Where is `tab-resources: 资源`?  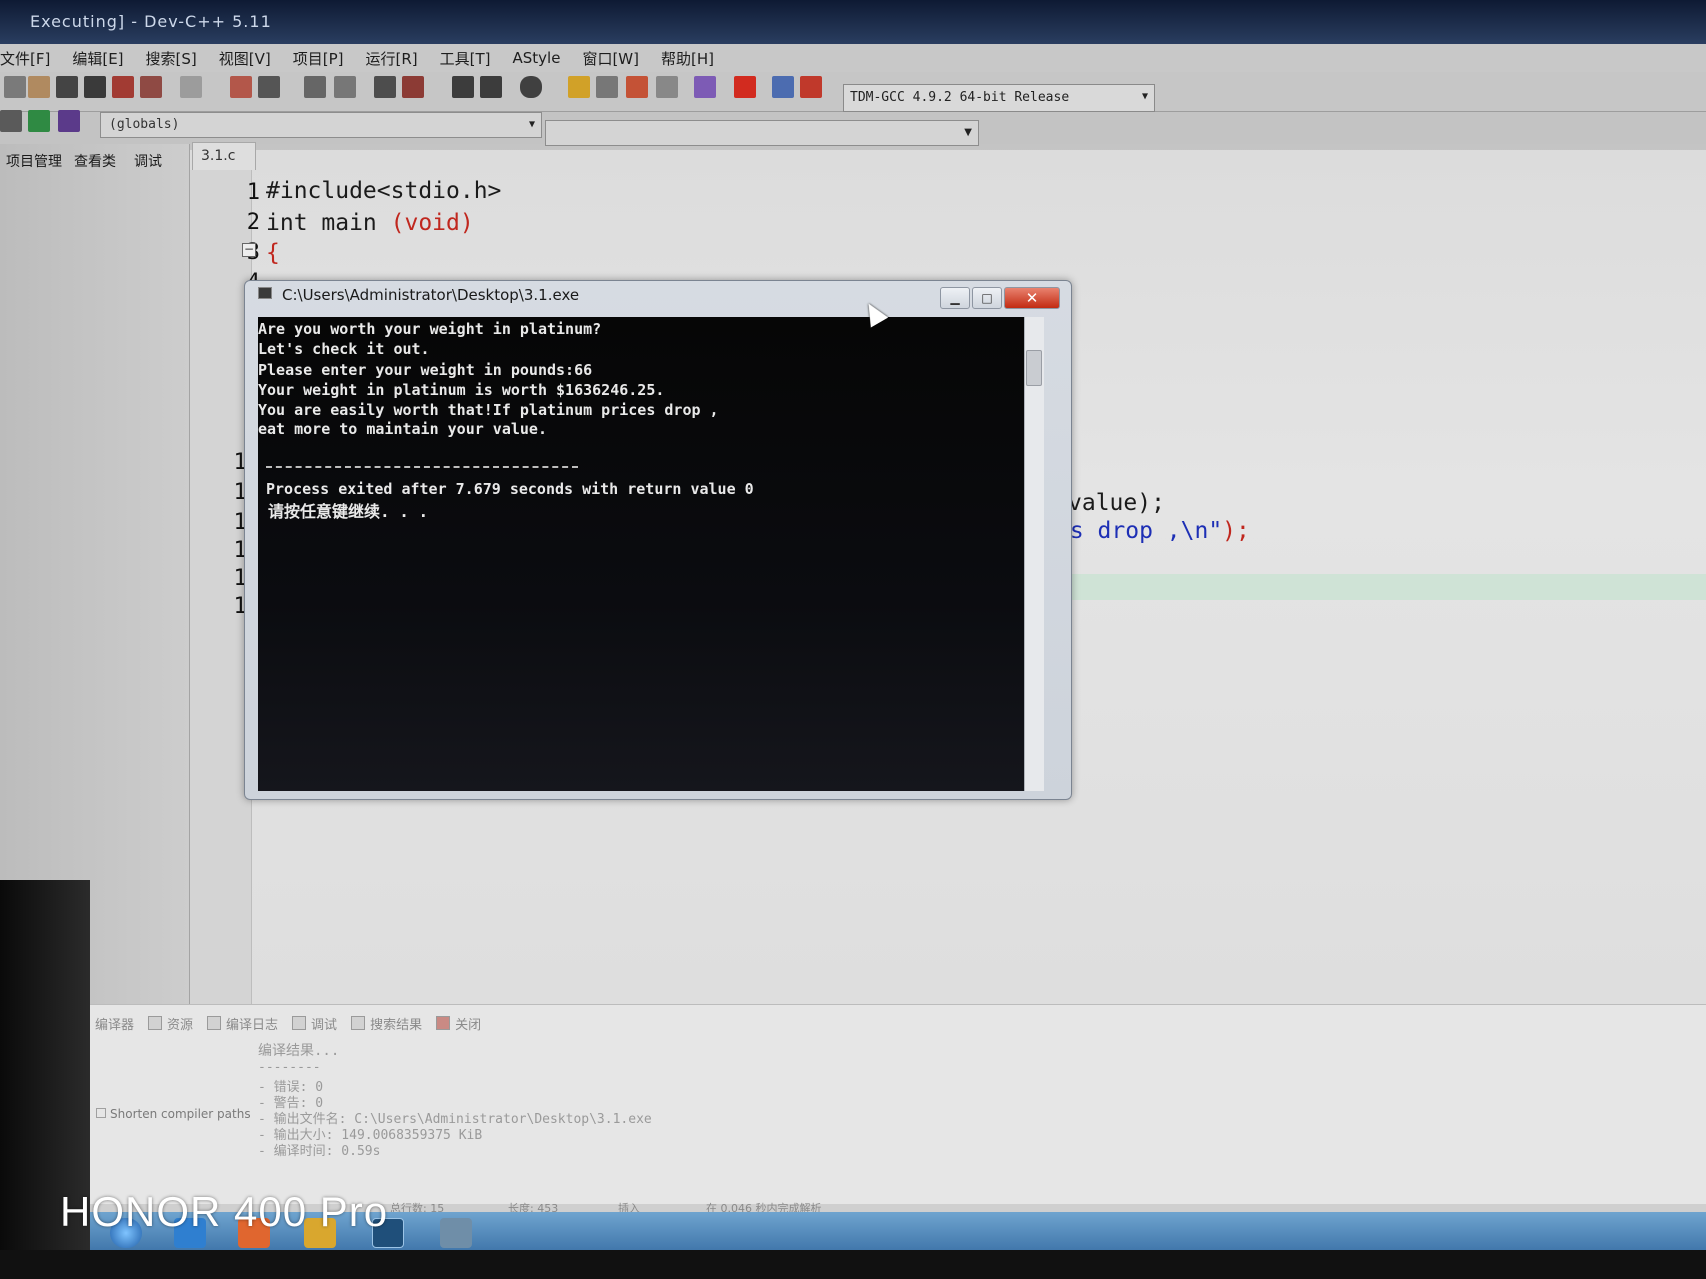
tab-resources: 资源 is located at coordinates (170, 1023).